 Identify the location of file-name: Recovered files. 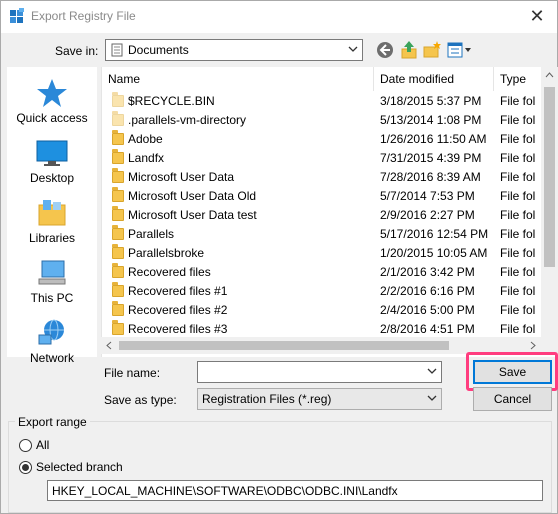
(169, 272).